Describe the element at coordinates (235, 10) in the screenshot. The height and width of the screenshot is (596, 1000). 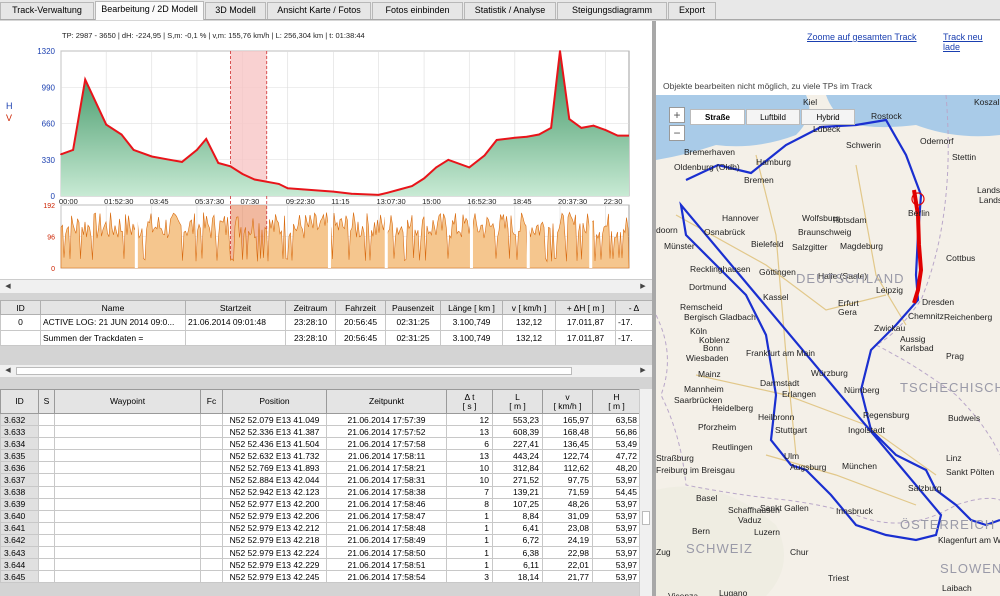
I see `tab-3d-modell: 3D Modell` at that location.